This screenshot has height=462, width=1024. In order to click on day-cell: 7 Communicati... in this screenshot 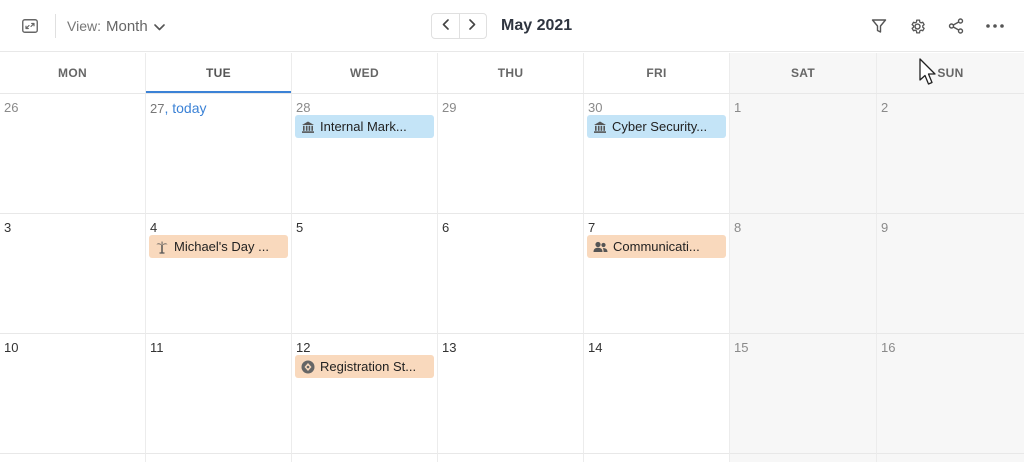, I will do `click(656, 274)`.